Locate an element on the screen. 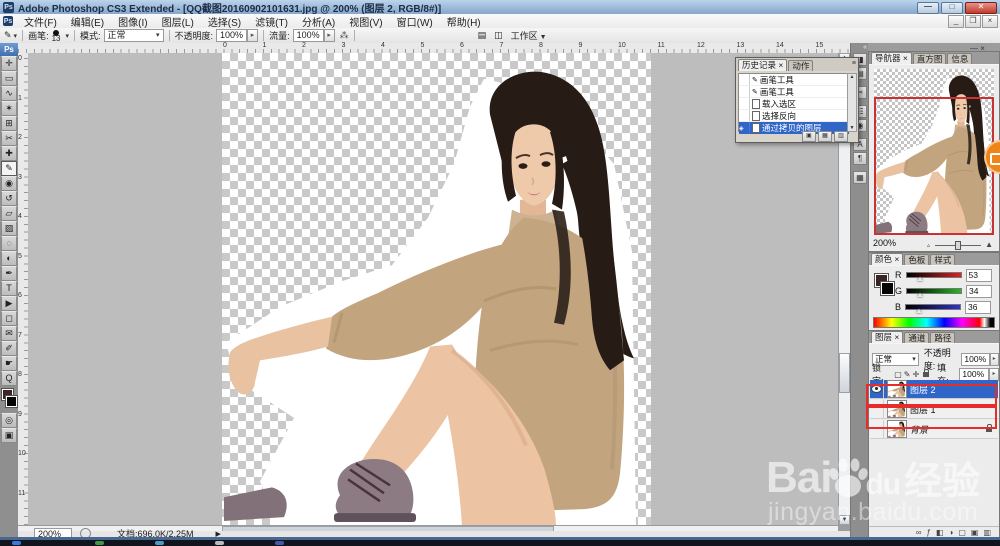 This screenshot has height=546, width=1000. tool-shape: ◻ is located at coordinates (9, 318).